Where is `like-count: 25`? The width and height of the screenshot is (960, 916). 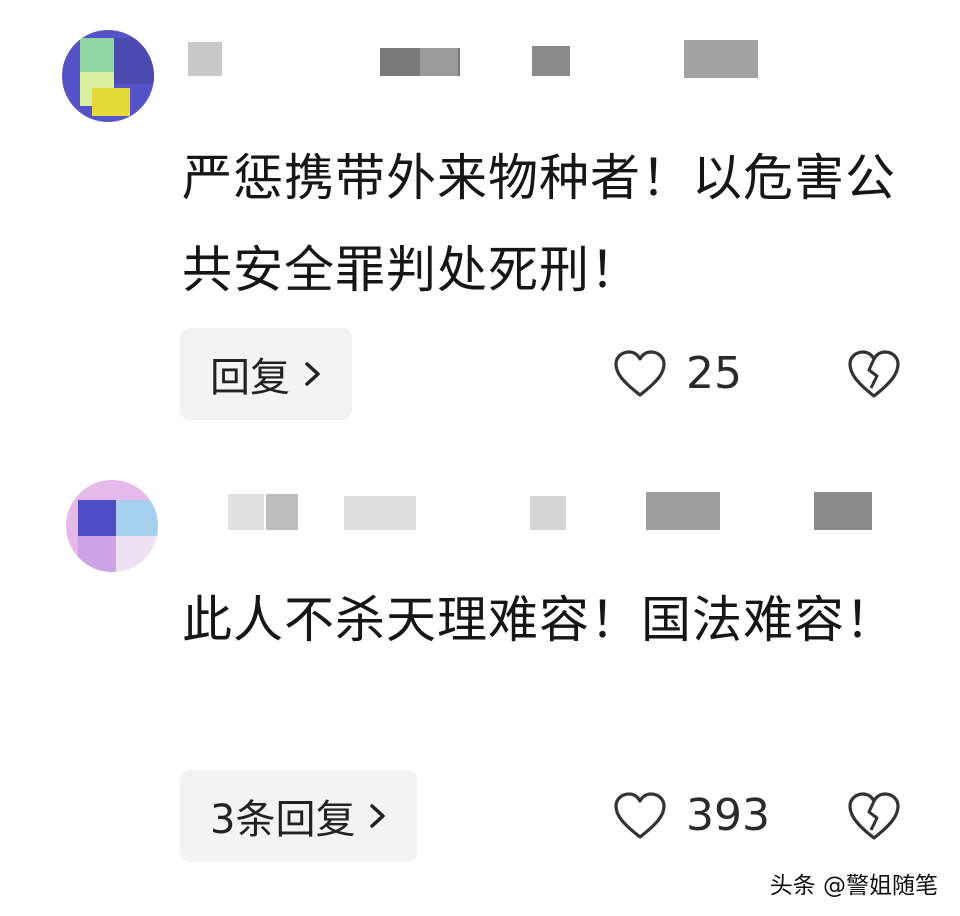 like-count: 25 is located at coordinates (714, 373).